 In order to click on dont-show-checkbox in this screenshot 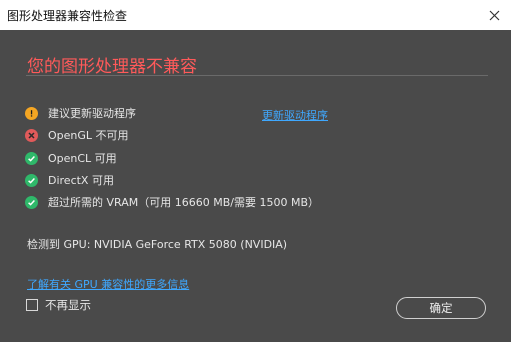, I will do `click(32, 305)`.